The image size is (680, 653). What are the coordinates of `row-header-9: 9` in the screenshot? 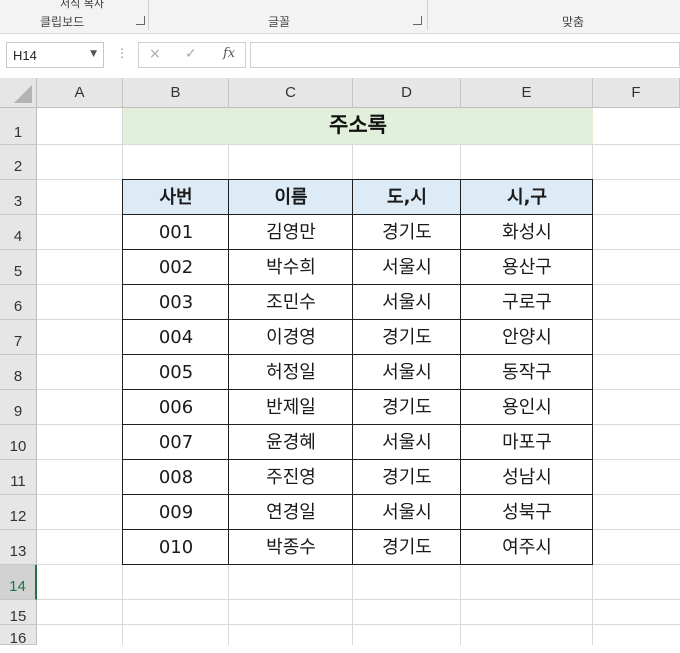 It's located at (18, 407).